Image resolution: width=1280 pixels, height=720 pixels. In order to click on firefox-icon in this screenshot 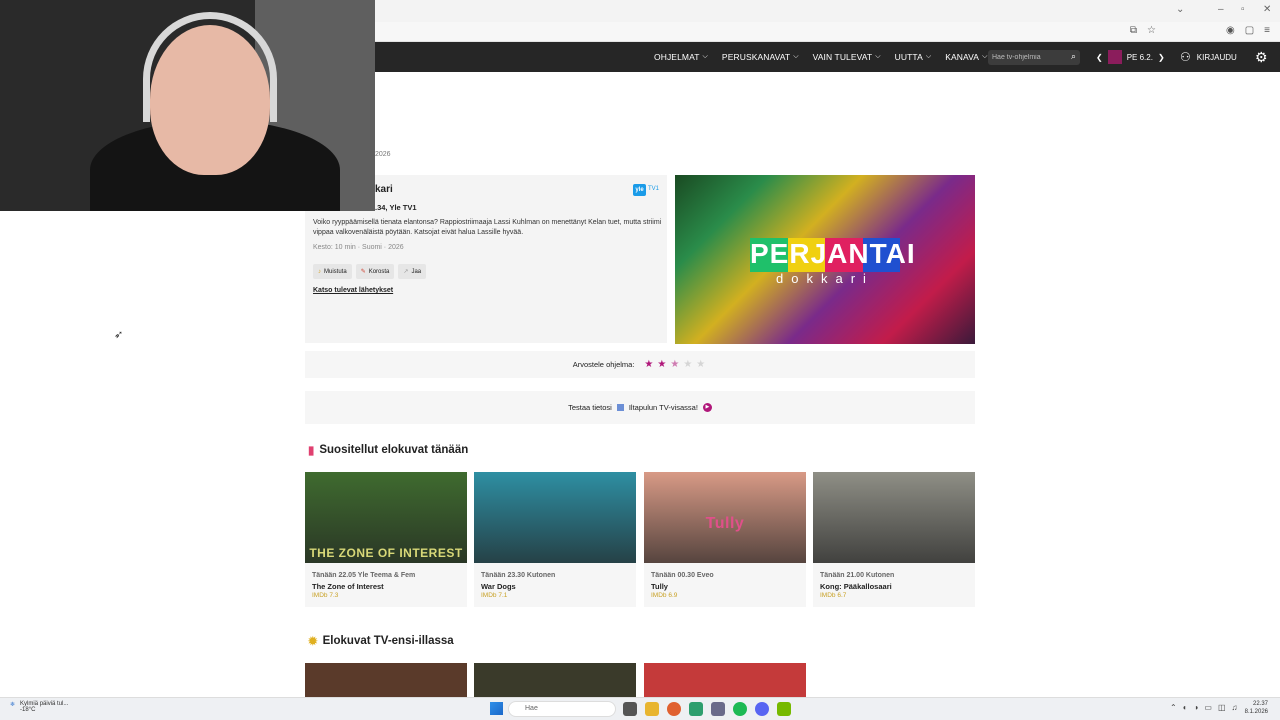, I will do `click(674, 709)`.